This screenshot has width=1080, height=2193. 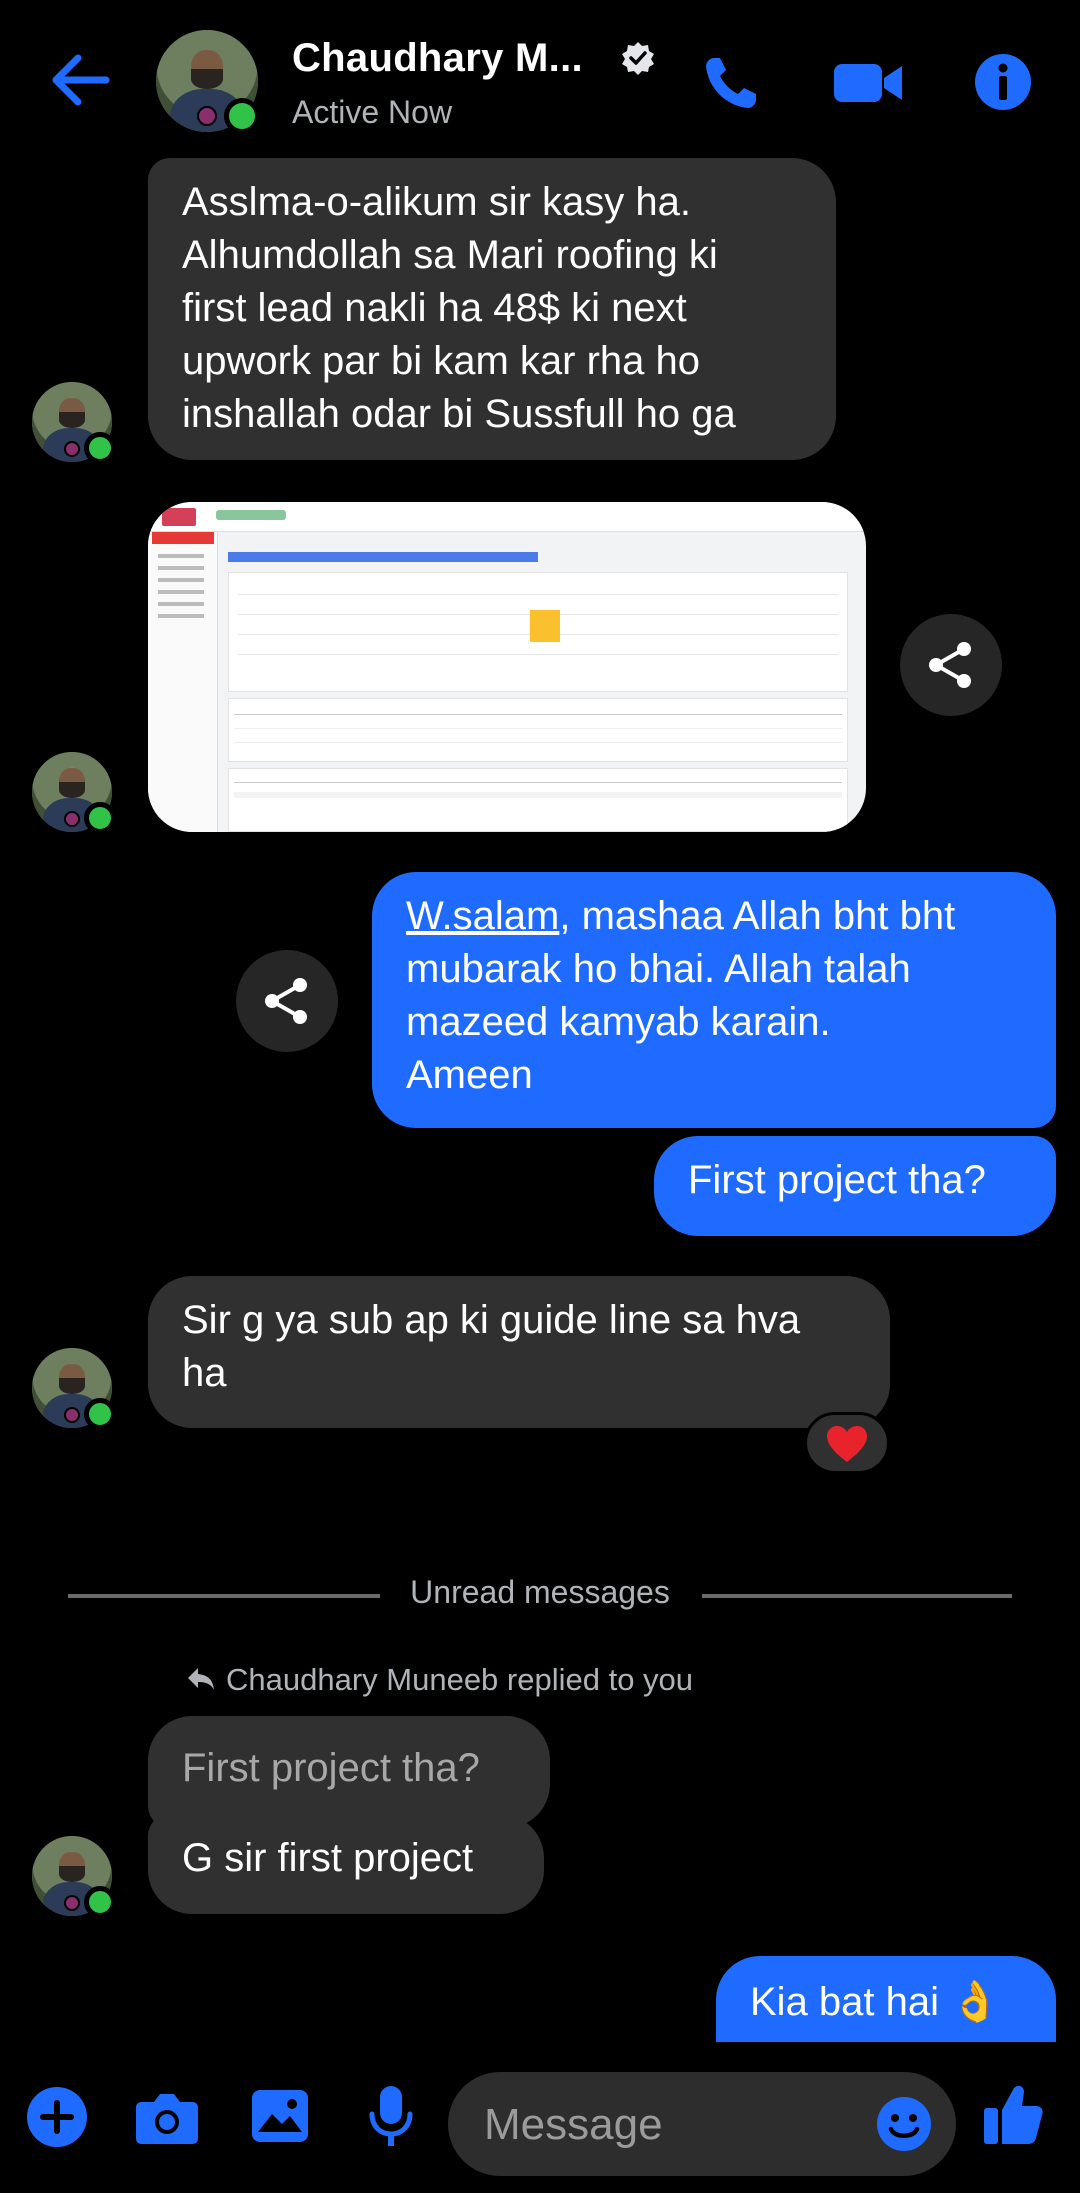 What do you see at coordinates (886, 1999) in the screenshot?
I see `outgoing-message: Kia bat hai 👌` at bounding box center [886, 1999].